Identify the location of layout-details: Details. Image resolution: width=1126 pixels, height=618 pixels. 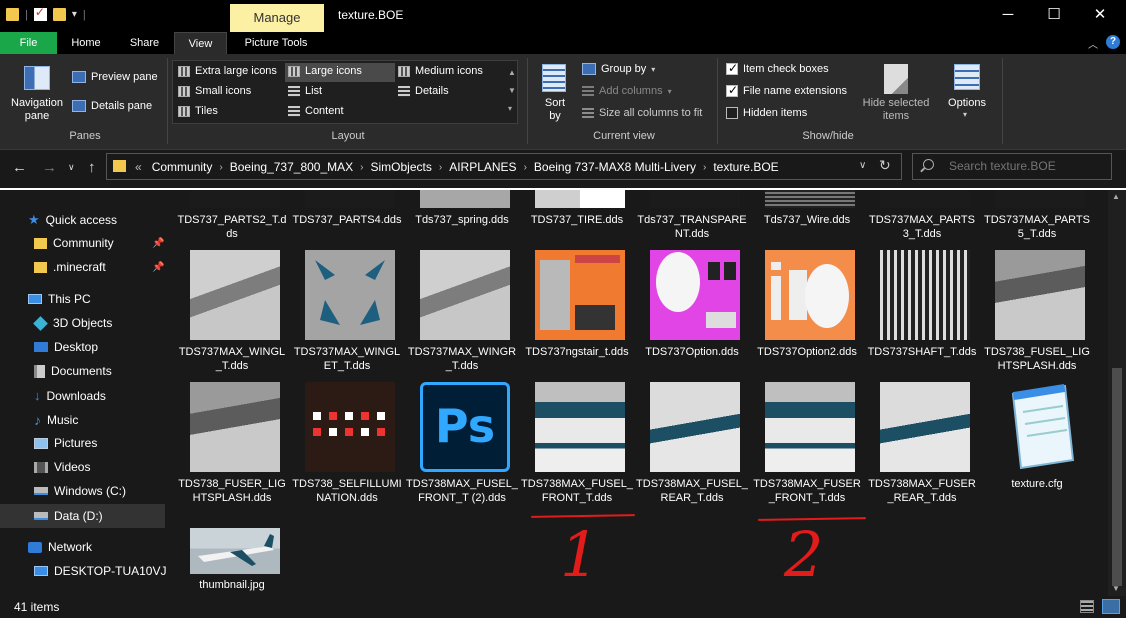
(423, 91).